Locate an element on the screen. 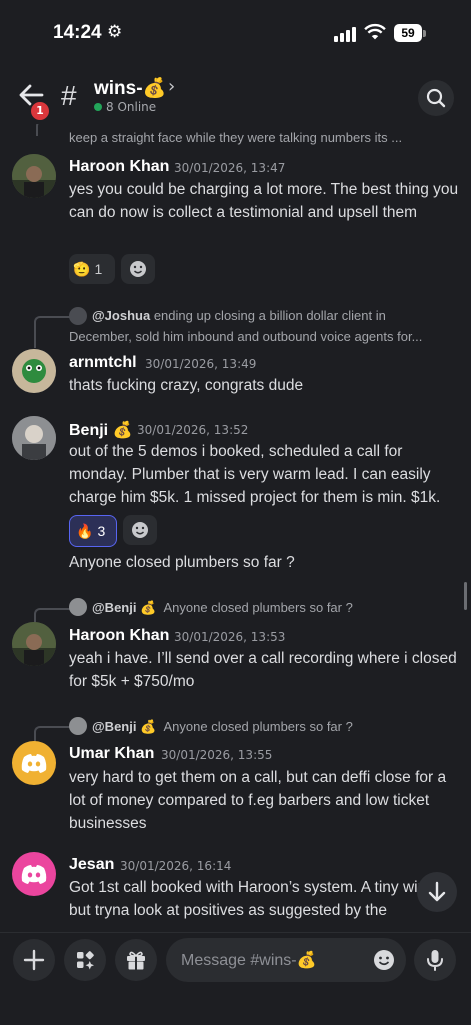  salute-emoji: 🫡 is located at coordinates (82, 269).